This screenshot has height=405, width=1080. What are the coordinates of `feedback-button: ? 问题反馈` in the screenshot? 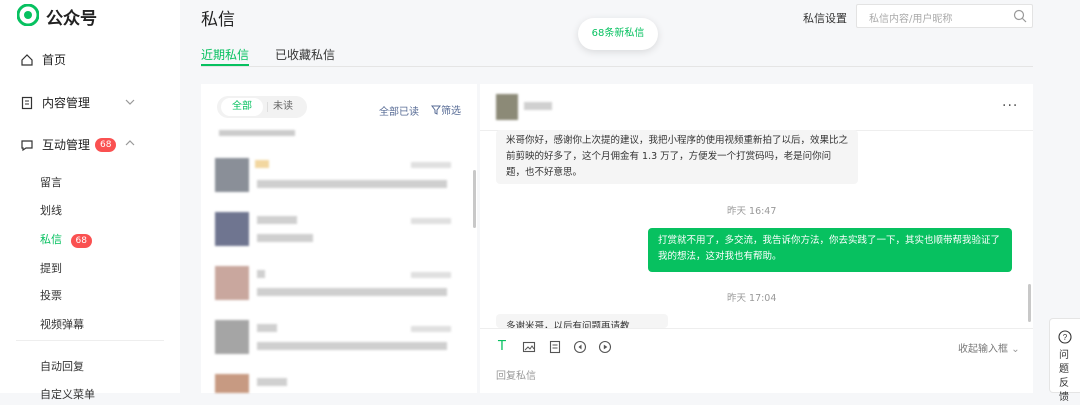 It's located at (1064, 360).